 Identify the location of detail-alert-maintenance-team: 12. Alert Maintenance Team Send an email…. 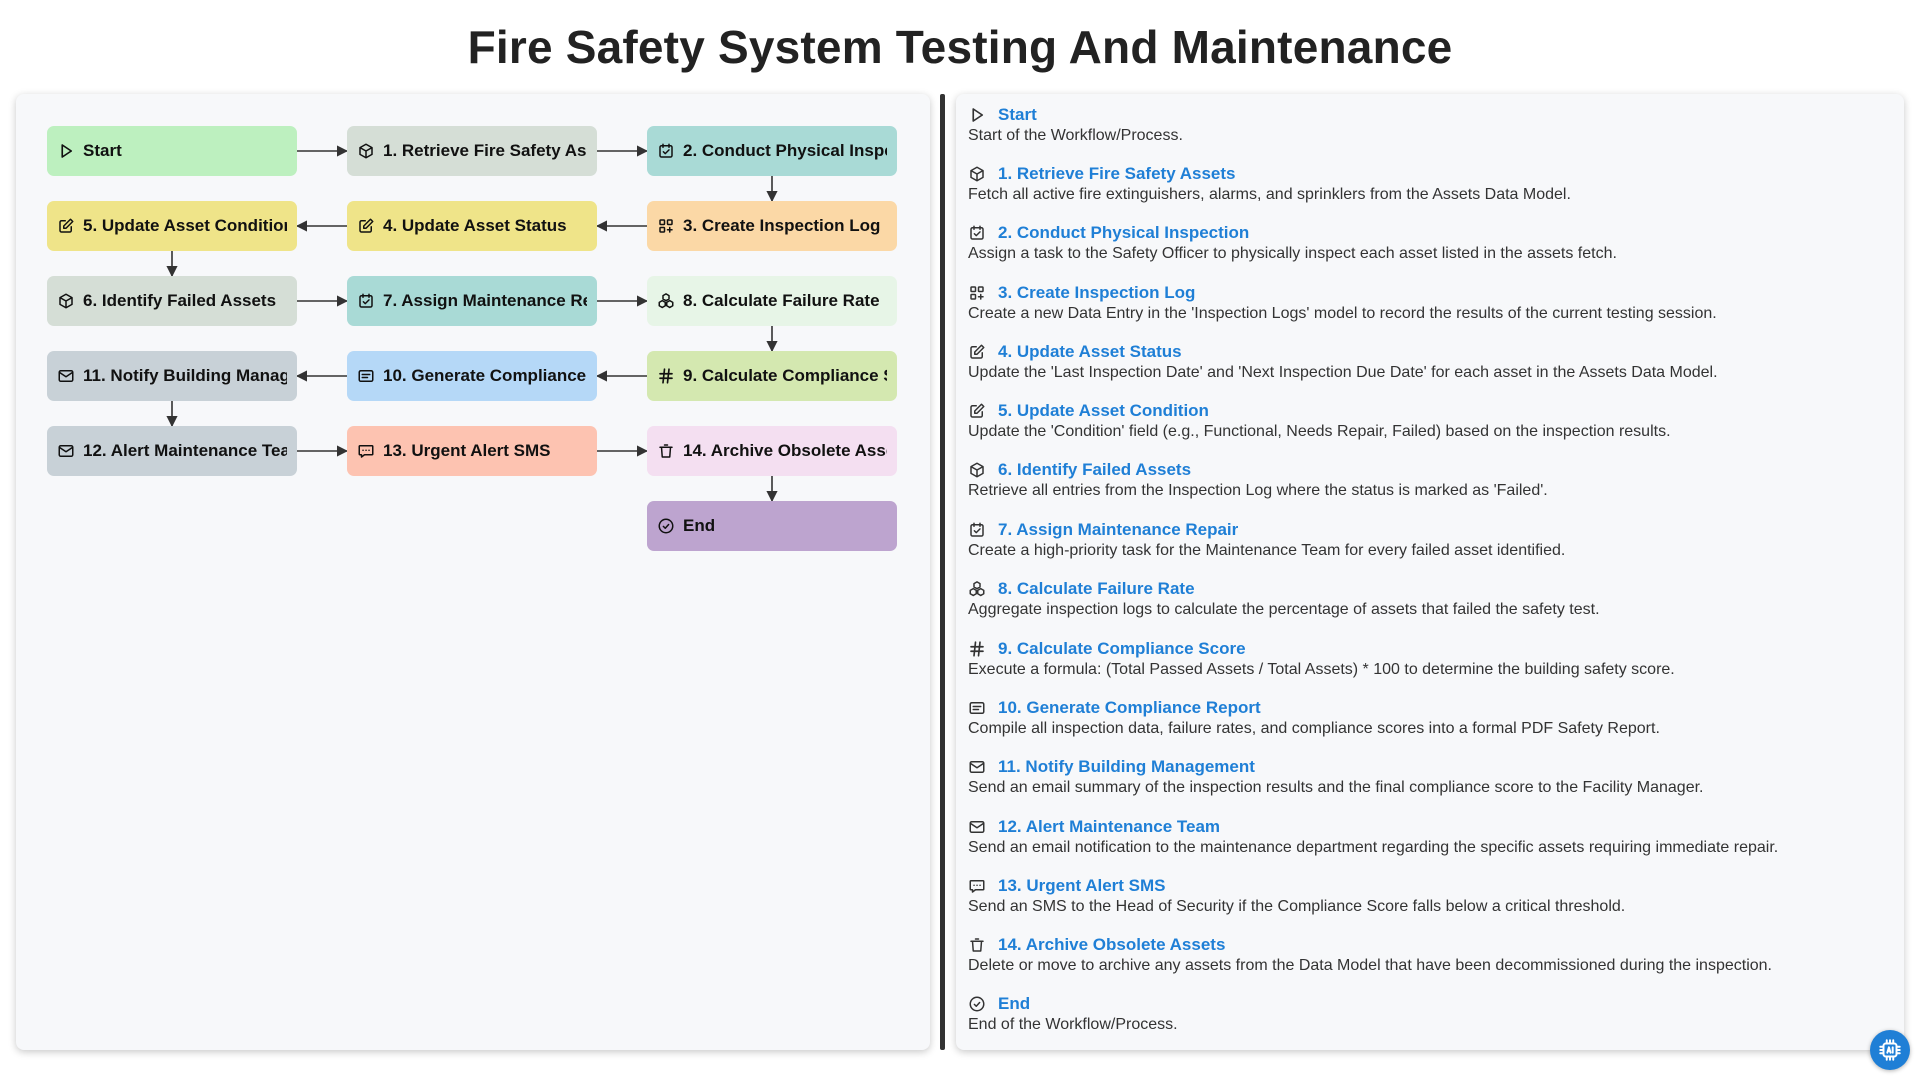
(1428, 836).